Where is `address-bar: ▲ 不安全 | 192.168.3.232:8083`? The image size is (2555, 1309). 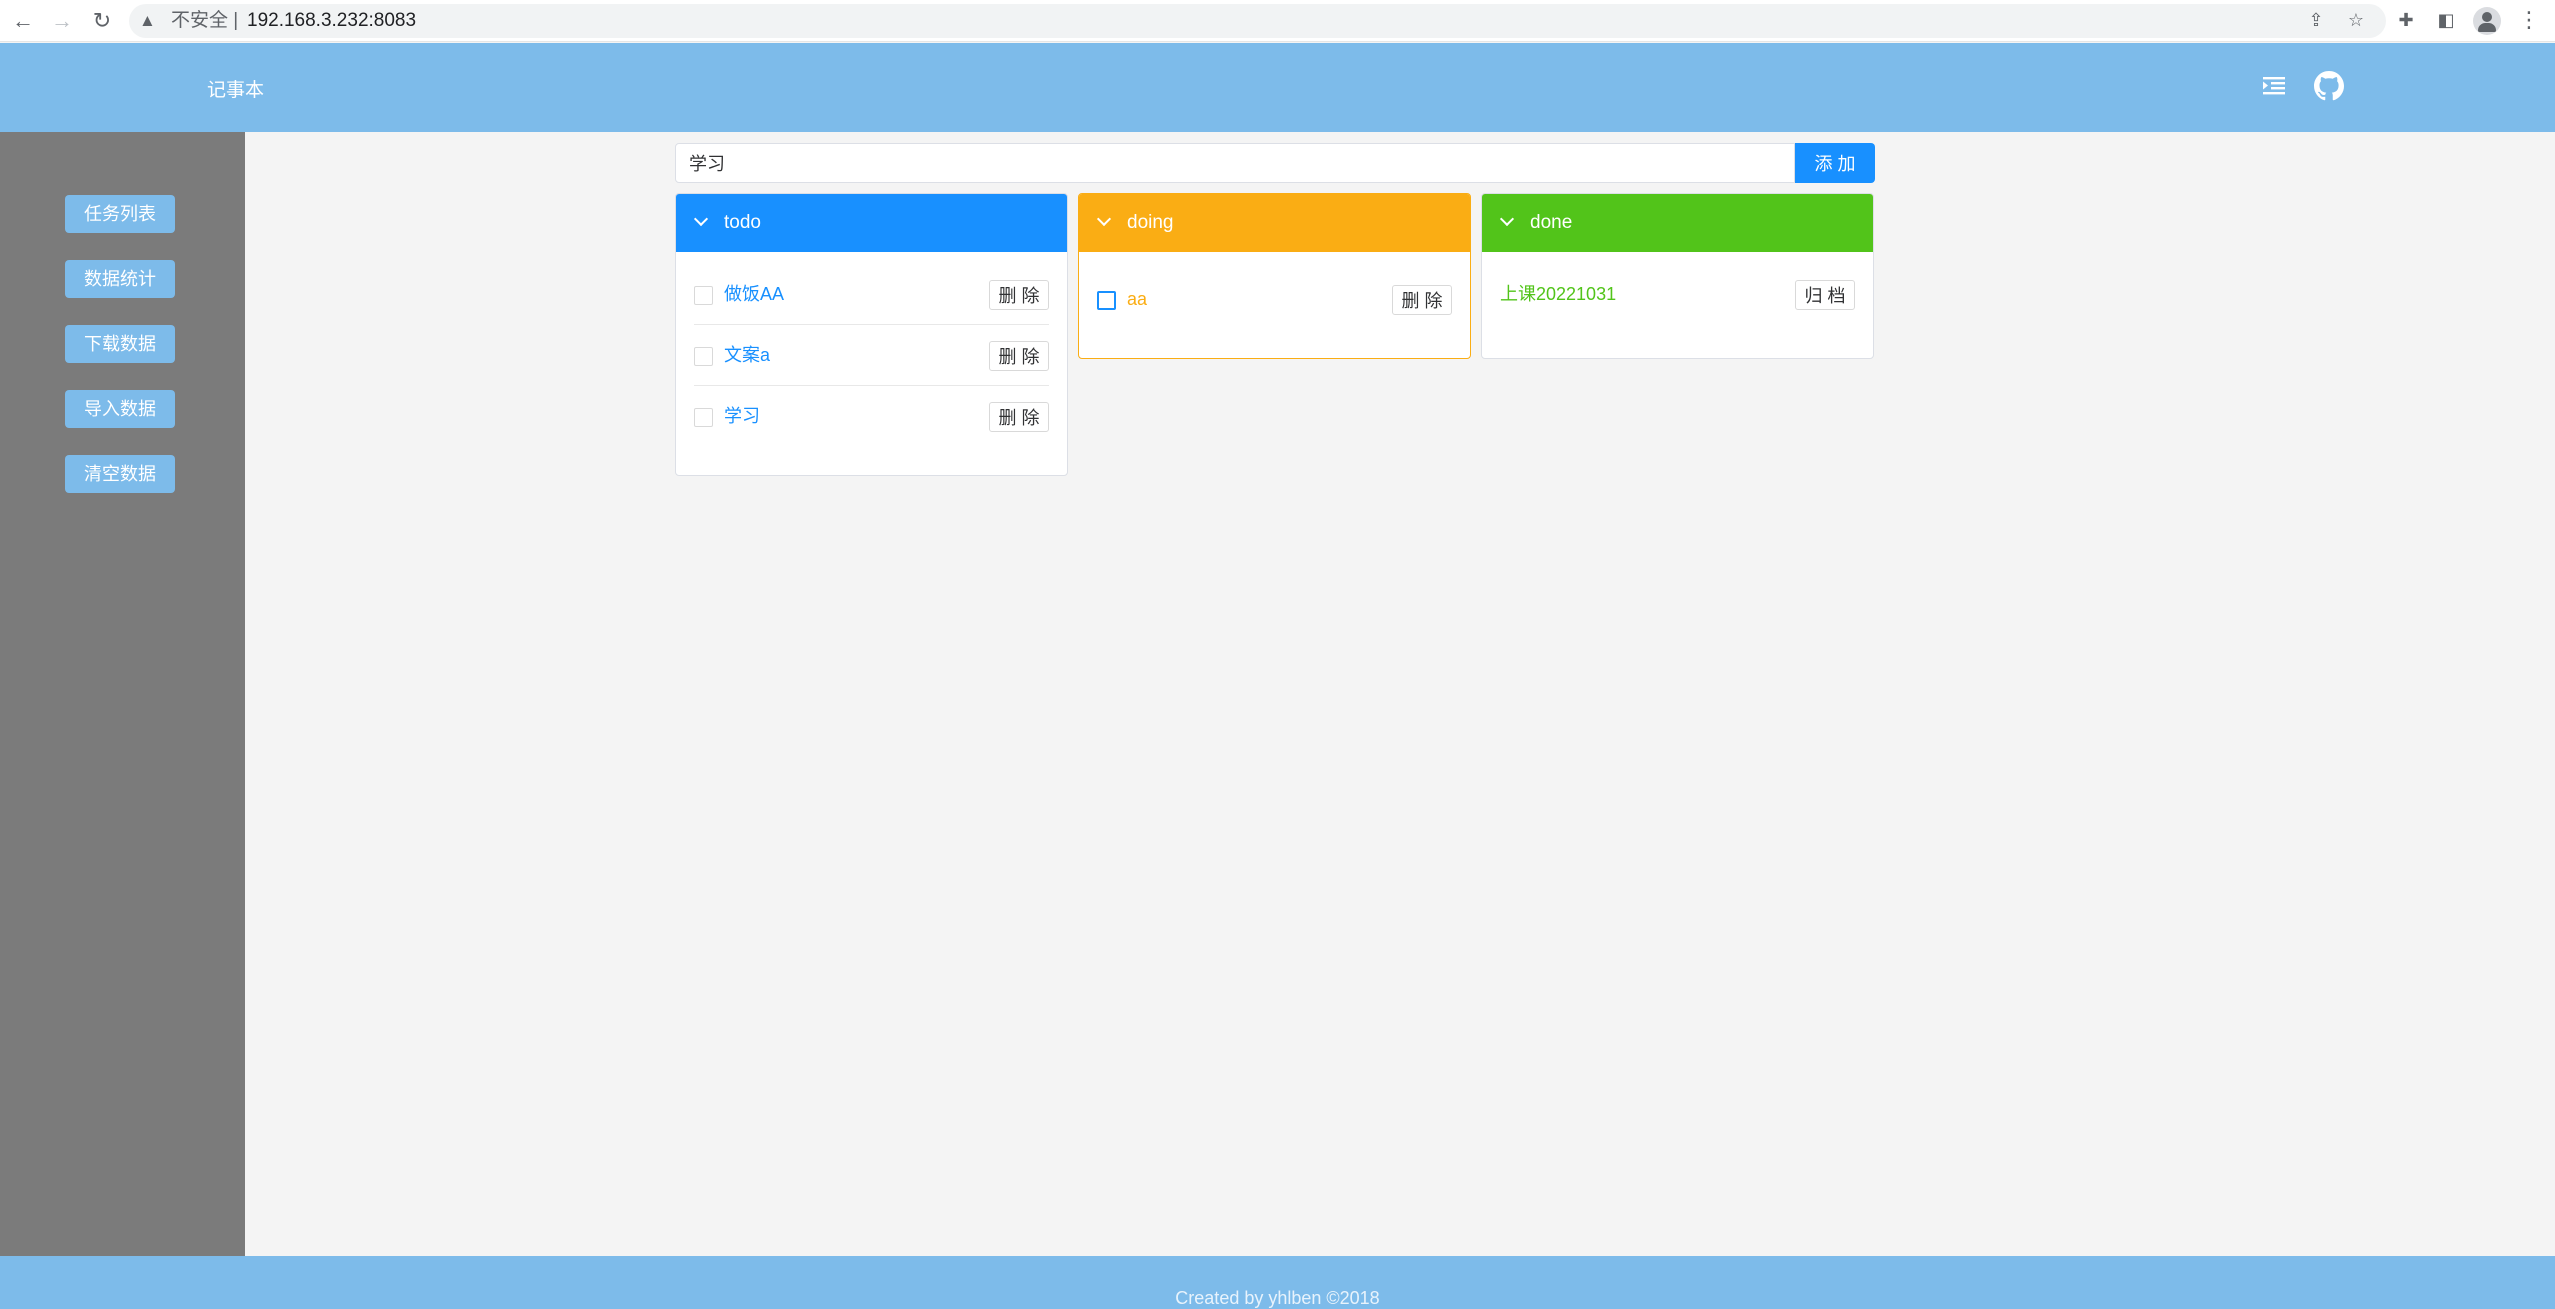 address-bar: ▲ 不安全 | 192.168.3.232:8083 is located at coordinates (1257, 21).